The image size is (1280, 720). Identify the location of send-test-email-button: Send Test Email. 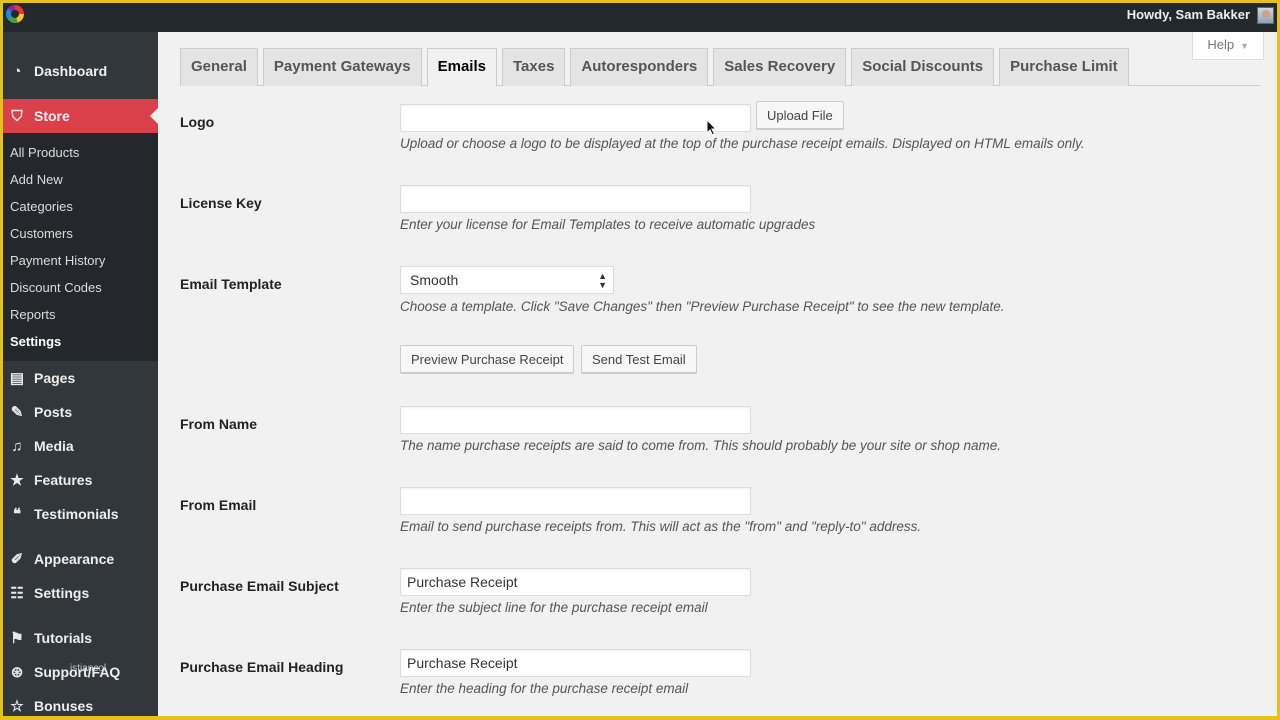
(639, 359).